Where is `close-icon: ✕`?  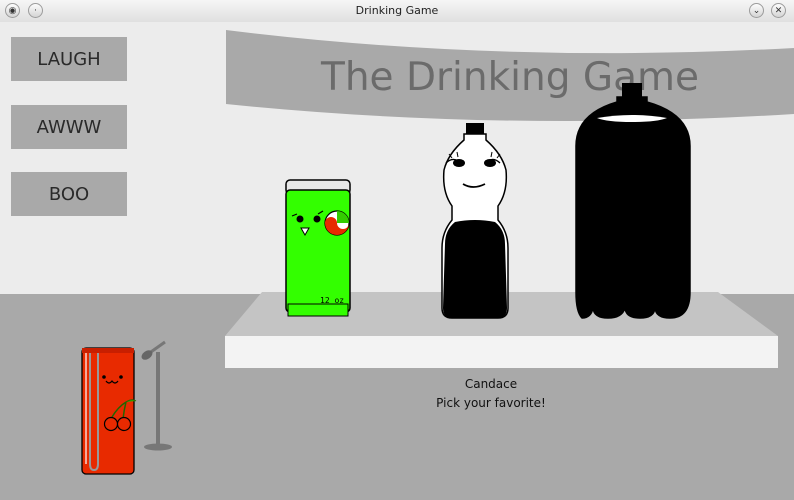 close-icon: ✕ is located at coordinates (778, 10).